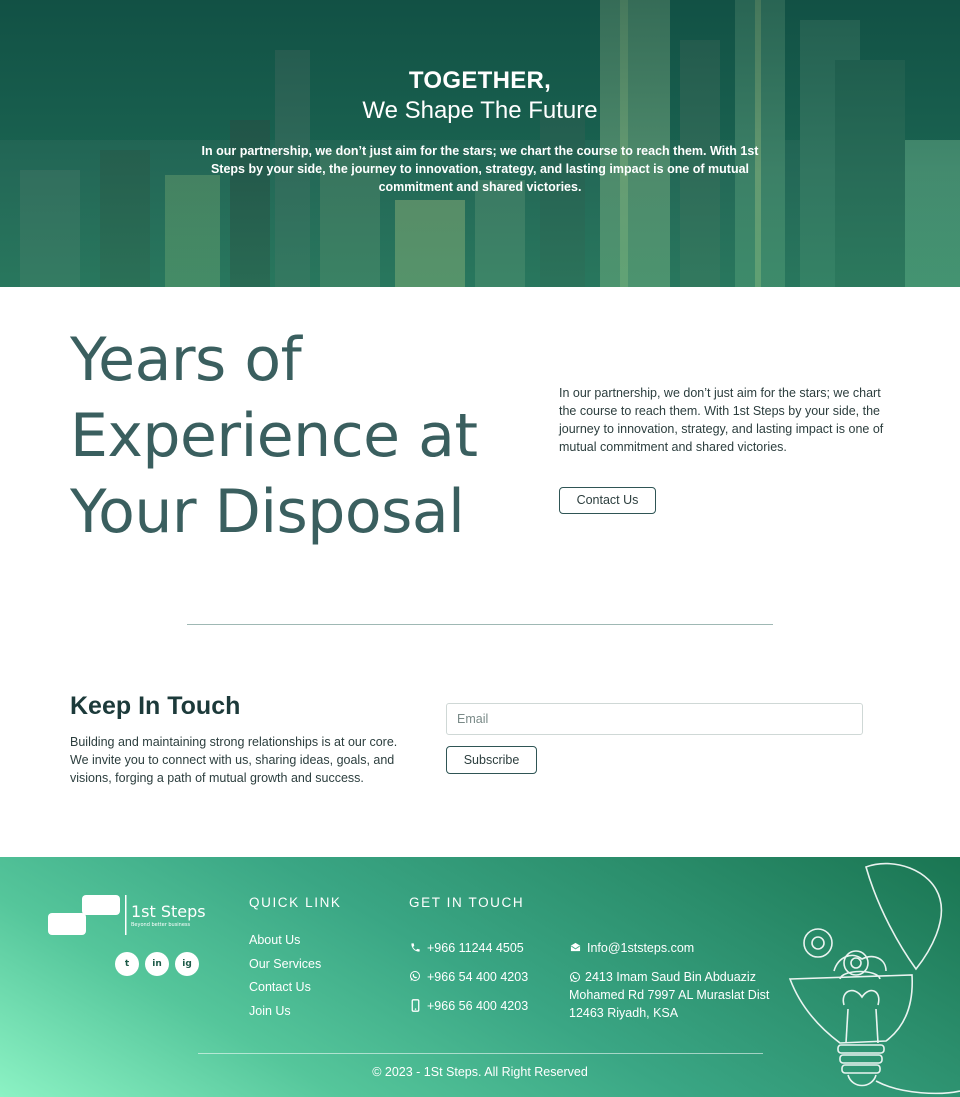 The height and width of the screenshot is (1097, 960). I want to click on email-contact: Info@1ststeps.com, so click(631, 948).